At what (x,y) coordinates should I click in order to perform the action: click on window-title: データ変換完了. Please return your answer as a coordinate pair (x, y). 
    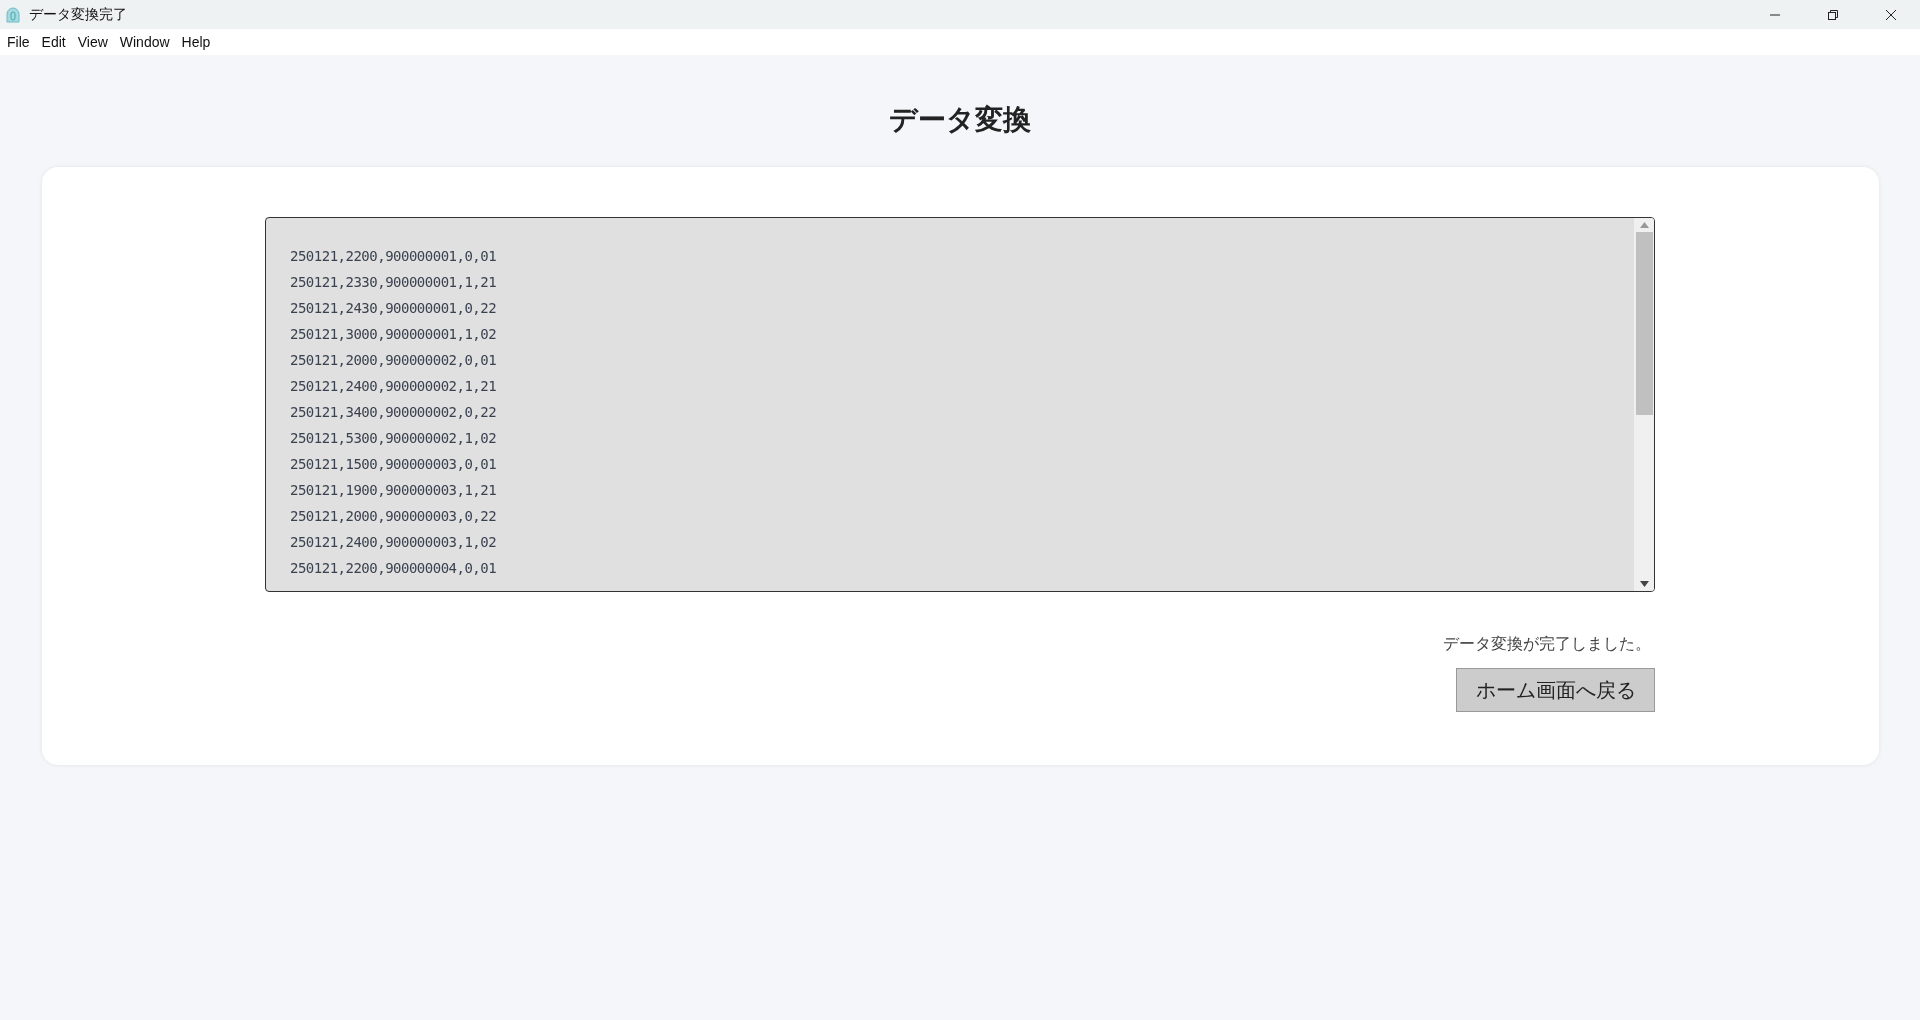
    Looking at the image, I should click on (78, 14).